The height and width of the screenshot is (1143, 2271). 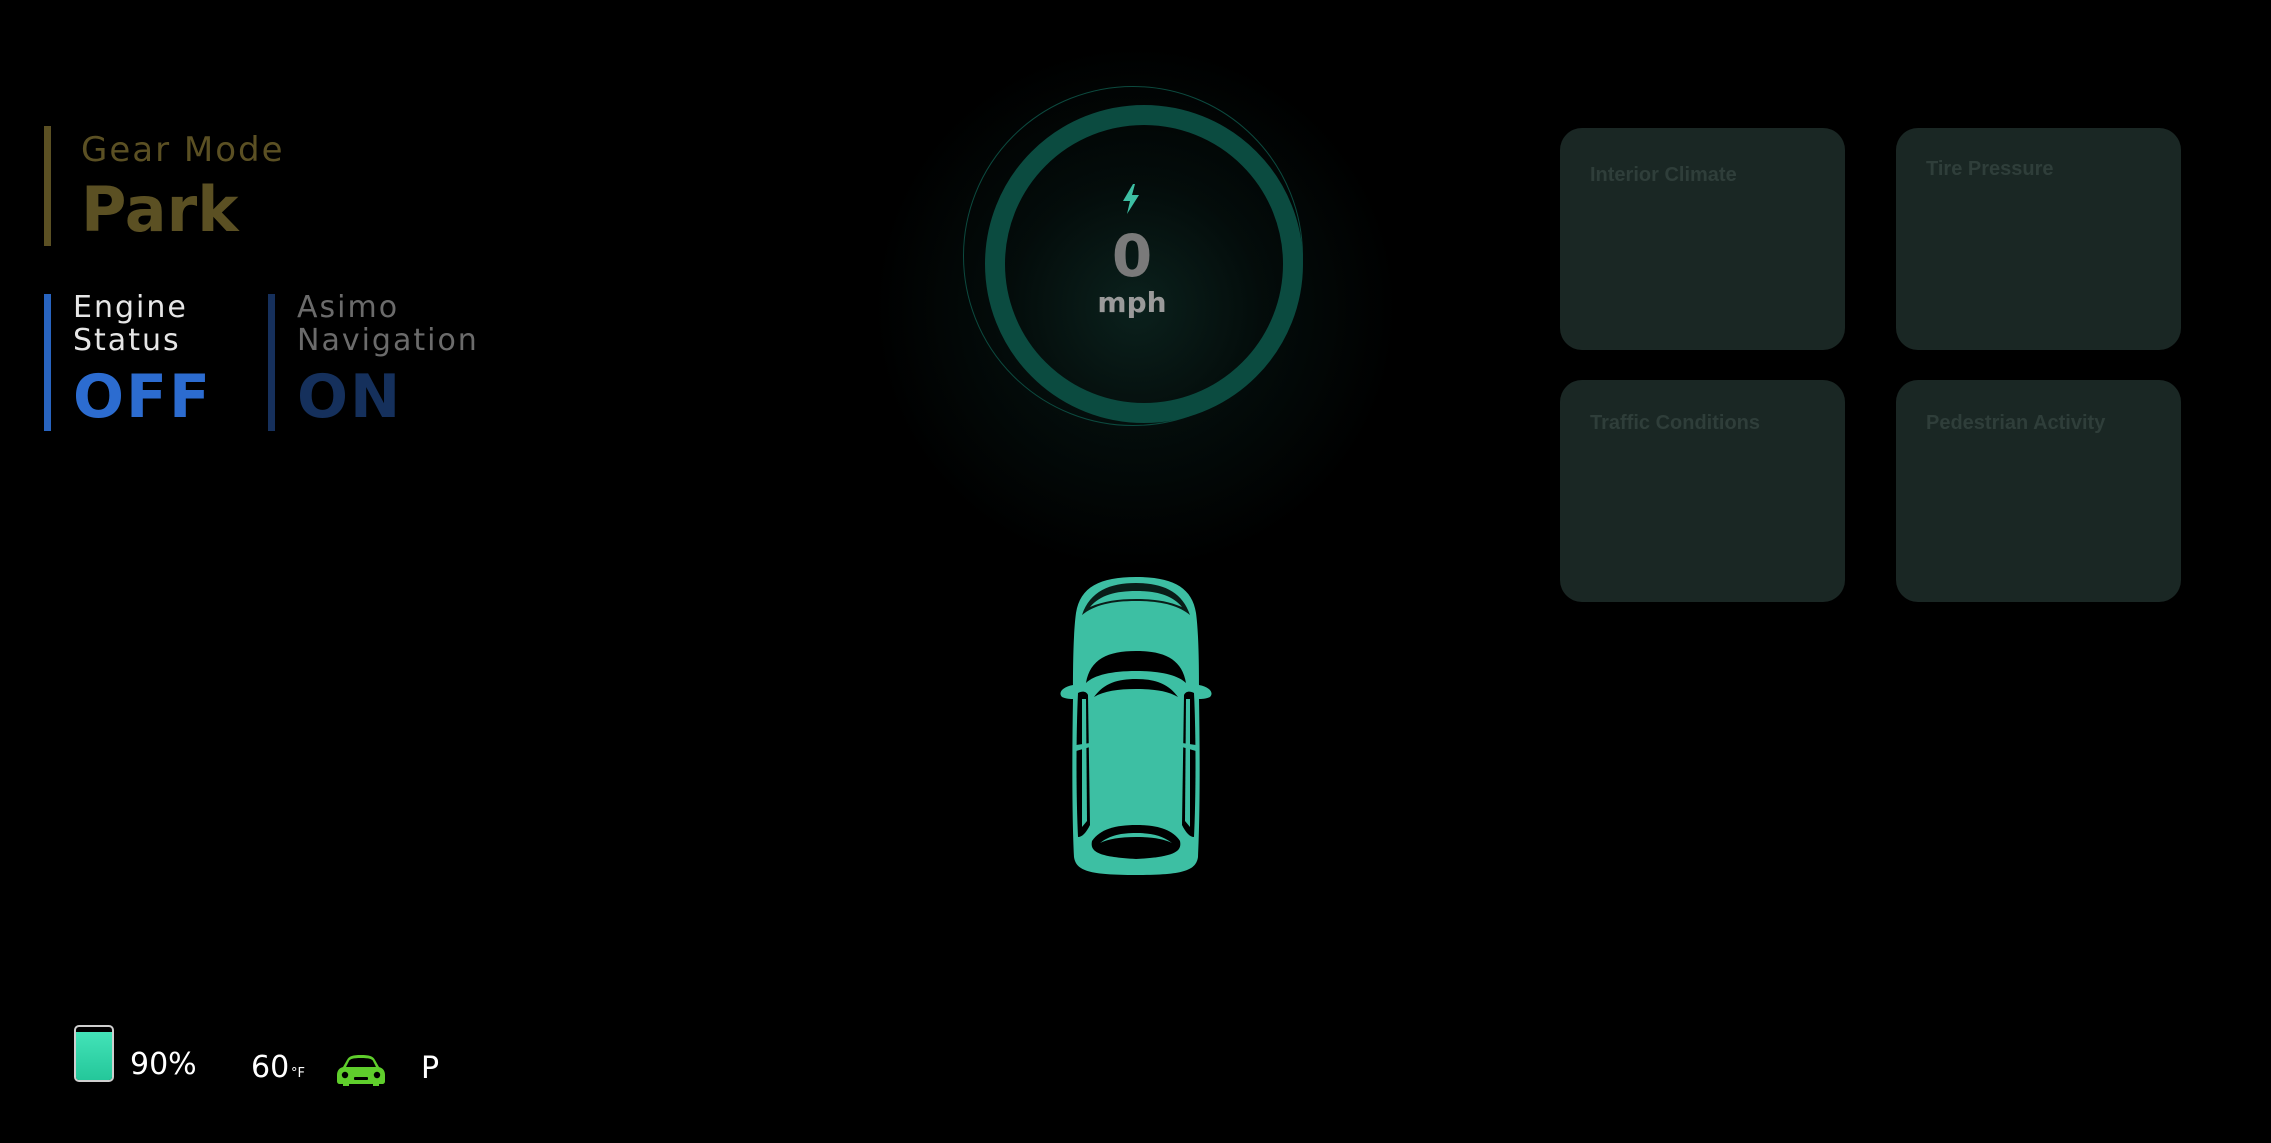 What do you see at coordinates (183, 150) in the screenshot?
I see `gear-mode-caption: Gear Mode` at bounding box center [183, 150].